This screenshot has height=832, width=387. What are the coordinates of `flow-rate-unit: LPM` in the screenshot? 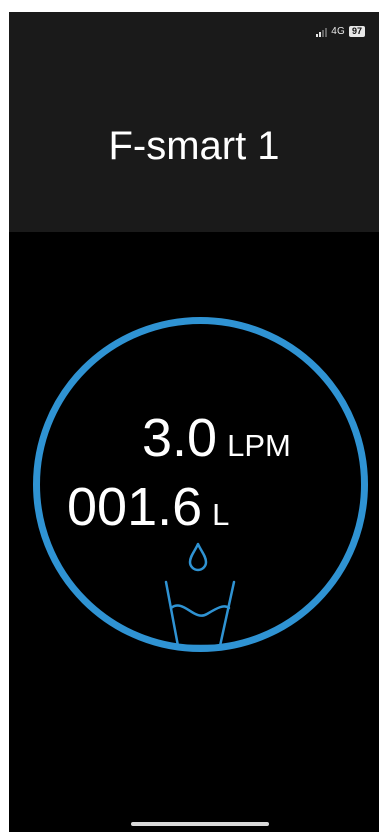 It's located at (259, 445).